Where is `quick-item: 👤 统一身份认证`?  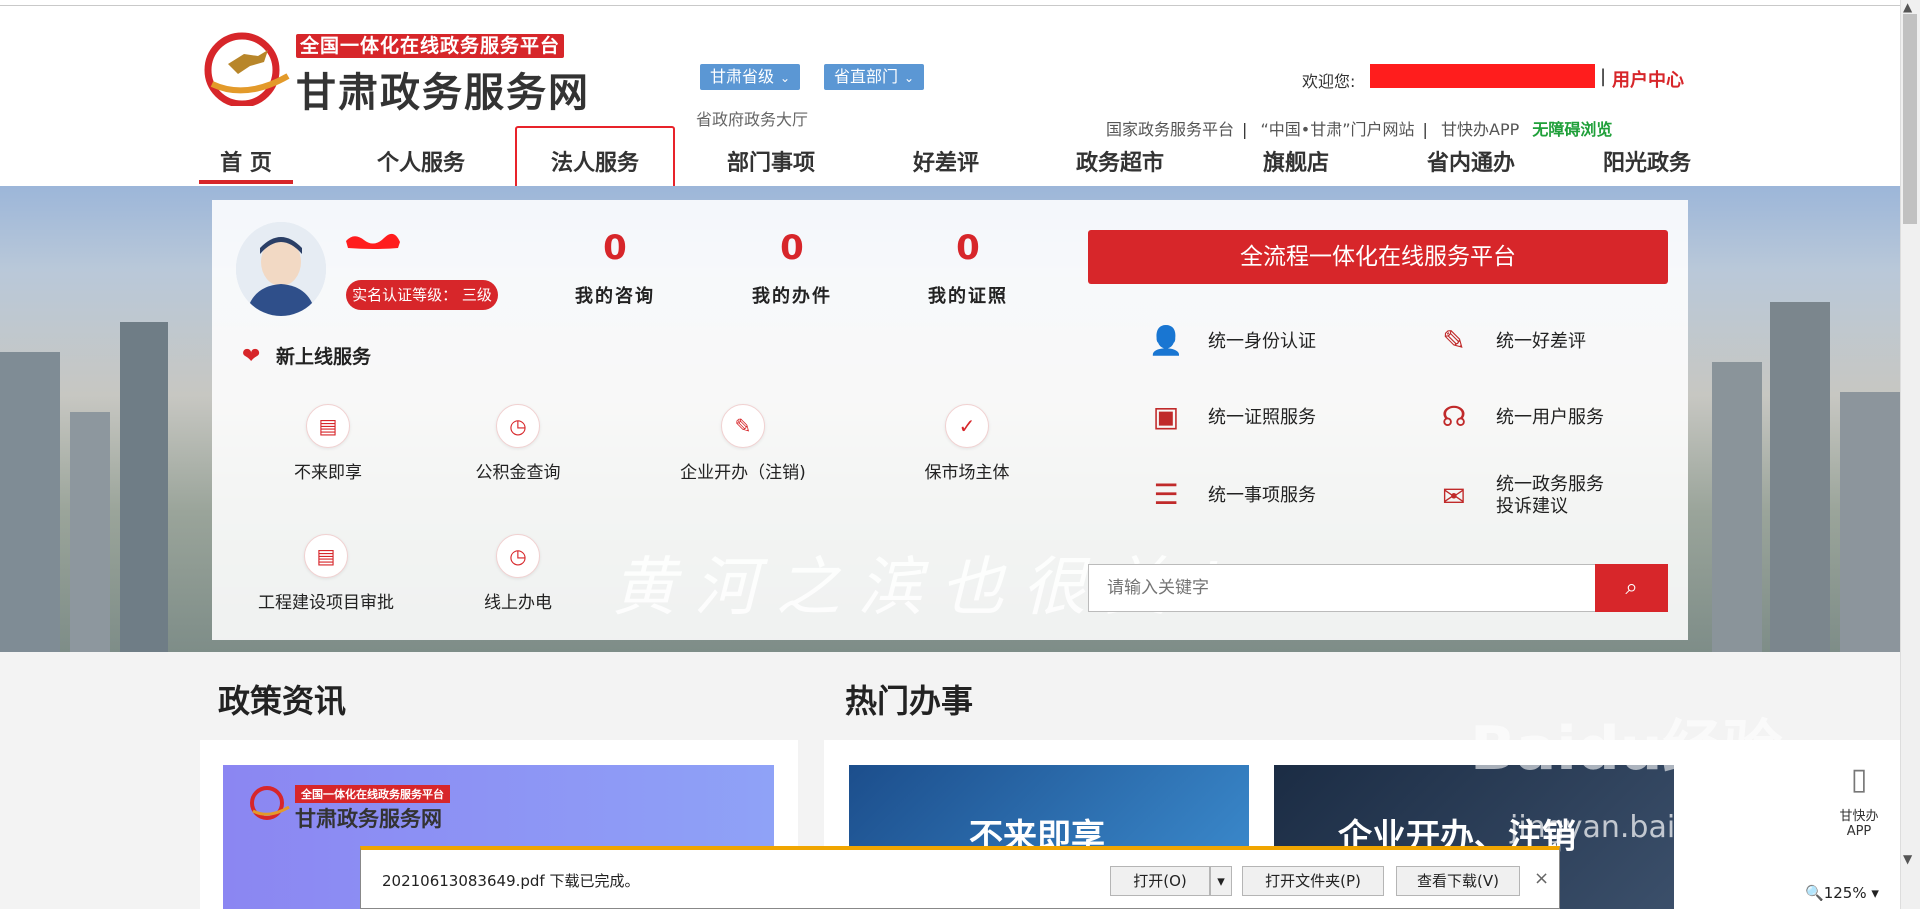
quick-item: 👤 统一身份认证 is located at coordinates (1231, 340).